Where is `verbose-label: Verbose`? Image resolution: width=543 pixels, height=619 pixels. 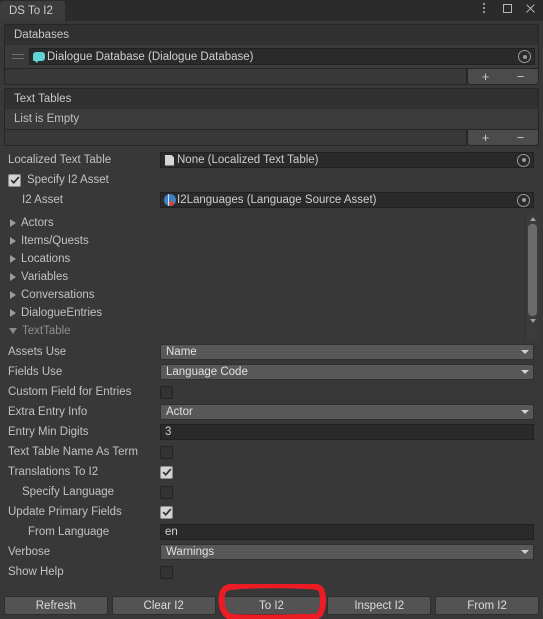
verbose-label: Verbose is located at coordinates (29, 552).